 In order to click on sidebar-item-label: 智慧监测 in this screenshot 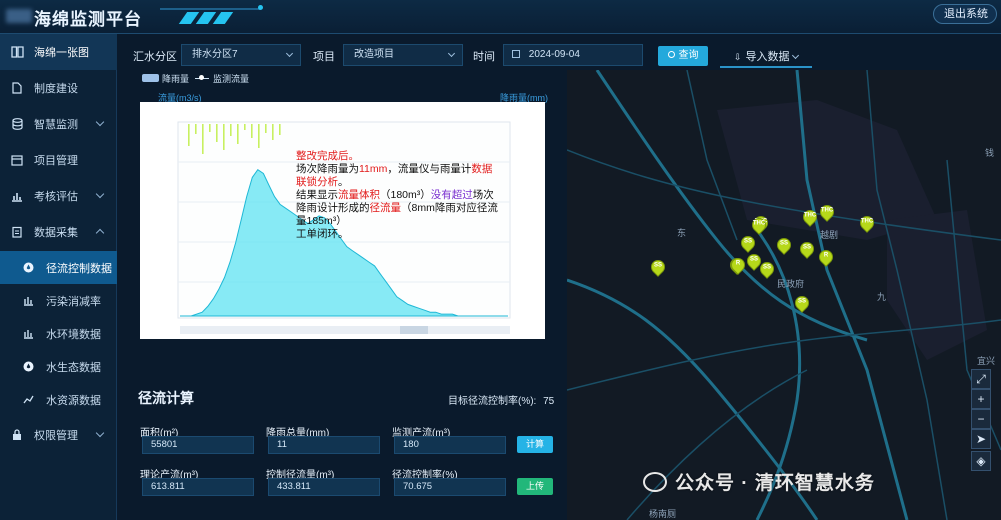, I will do `click(56, 125)`.